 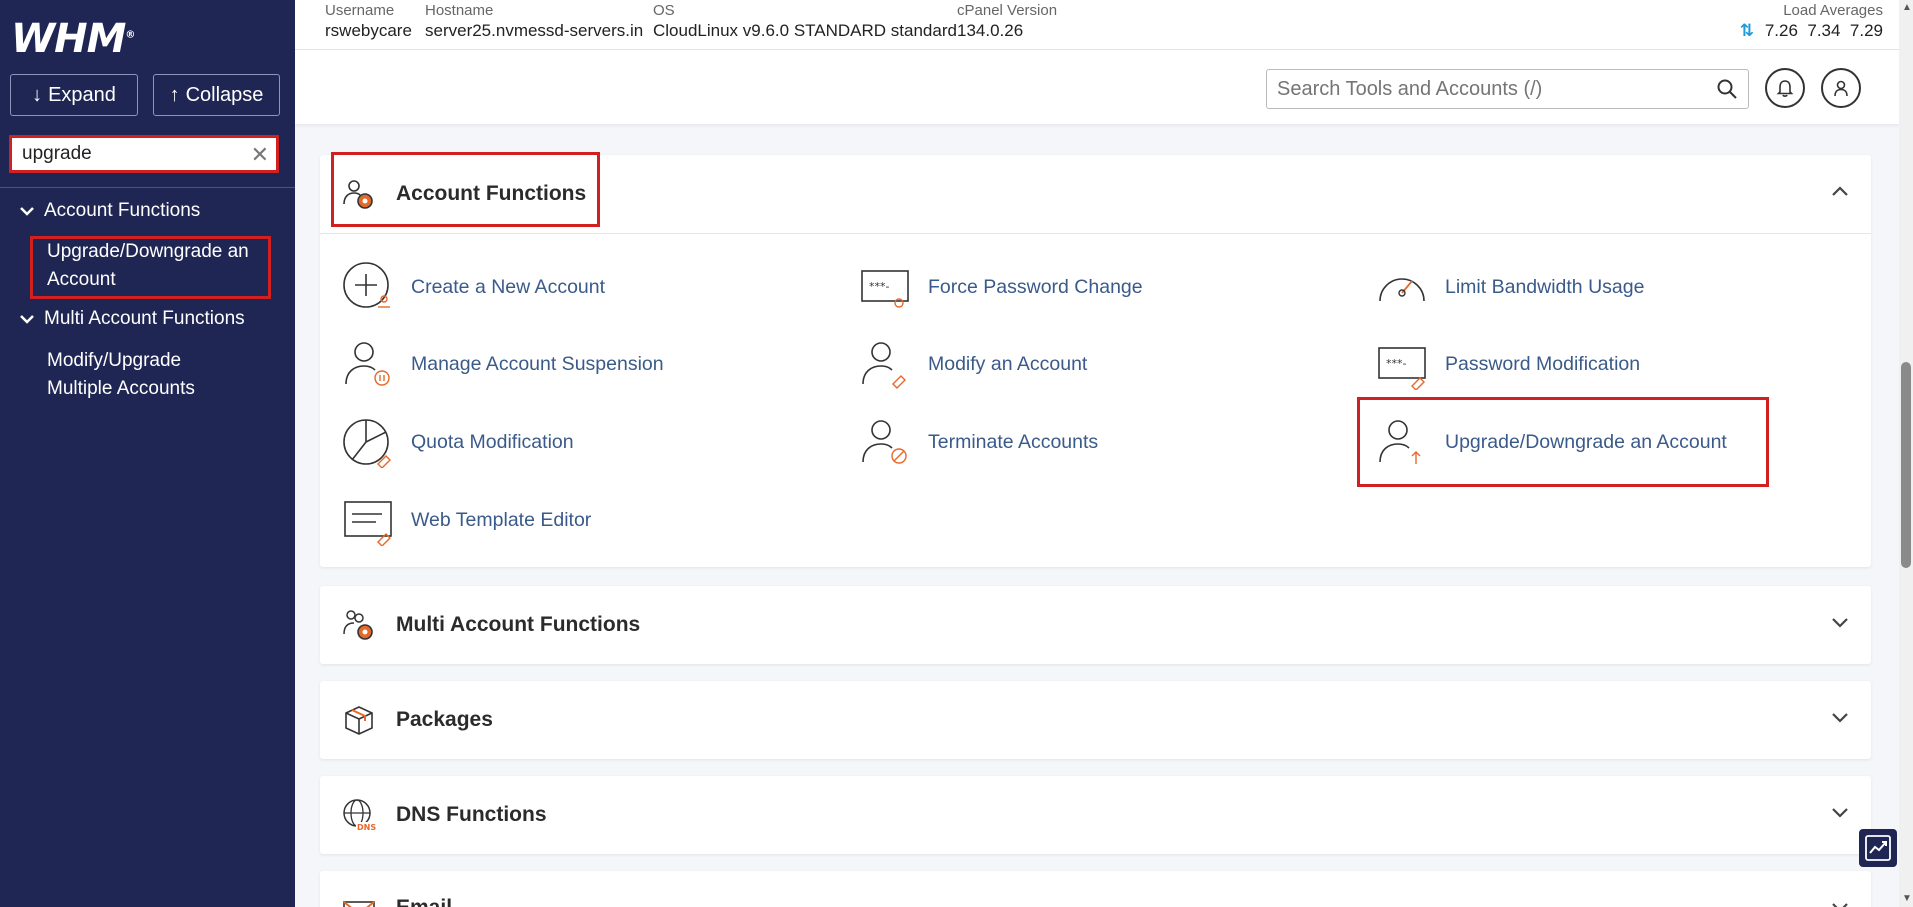 What do you see at coordinates (148, 266) in the screenshot?
I see `sidebar-item-upgrade-downgrade: Upgrade/Downgrade an Account` at bounding box center [148, 266].